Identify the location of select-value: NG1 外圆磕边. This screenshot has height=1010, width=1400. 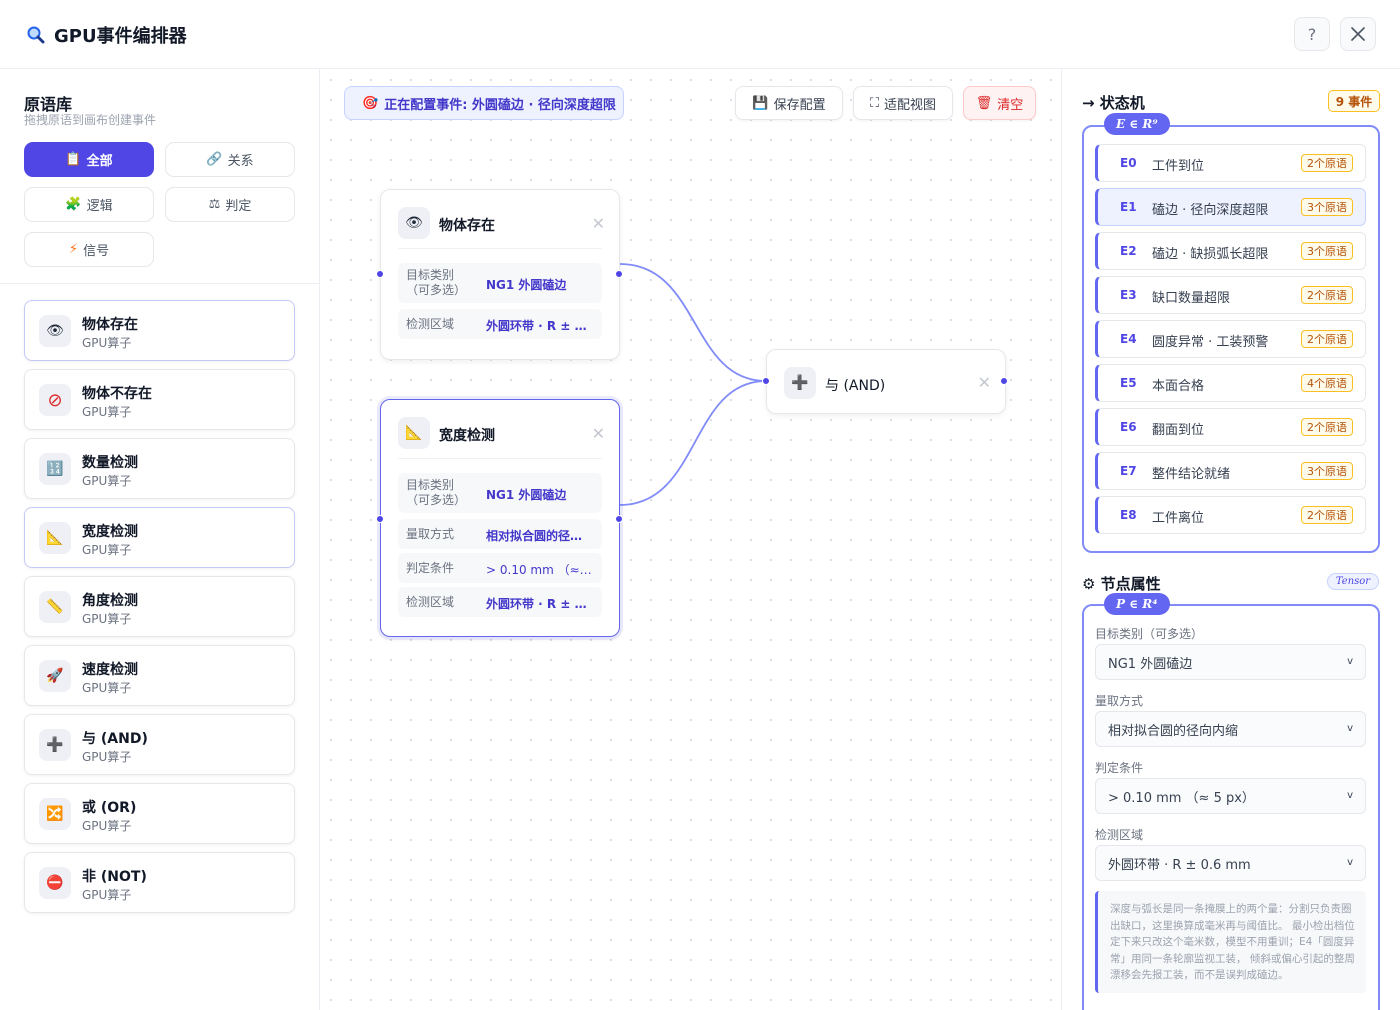
(1150, 664).